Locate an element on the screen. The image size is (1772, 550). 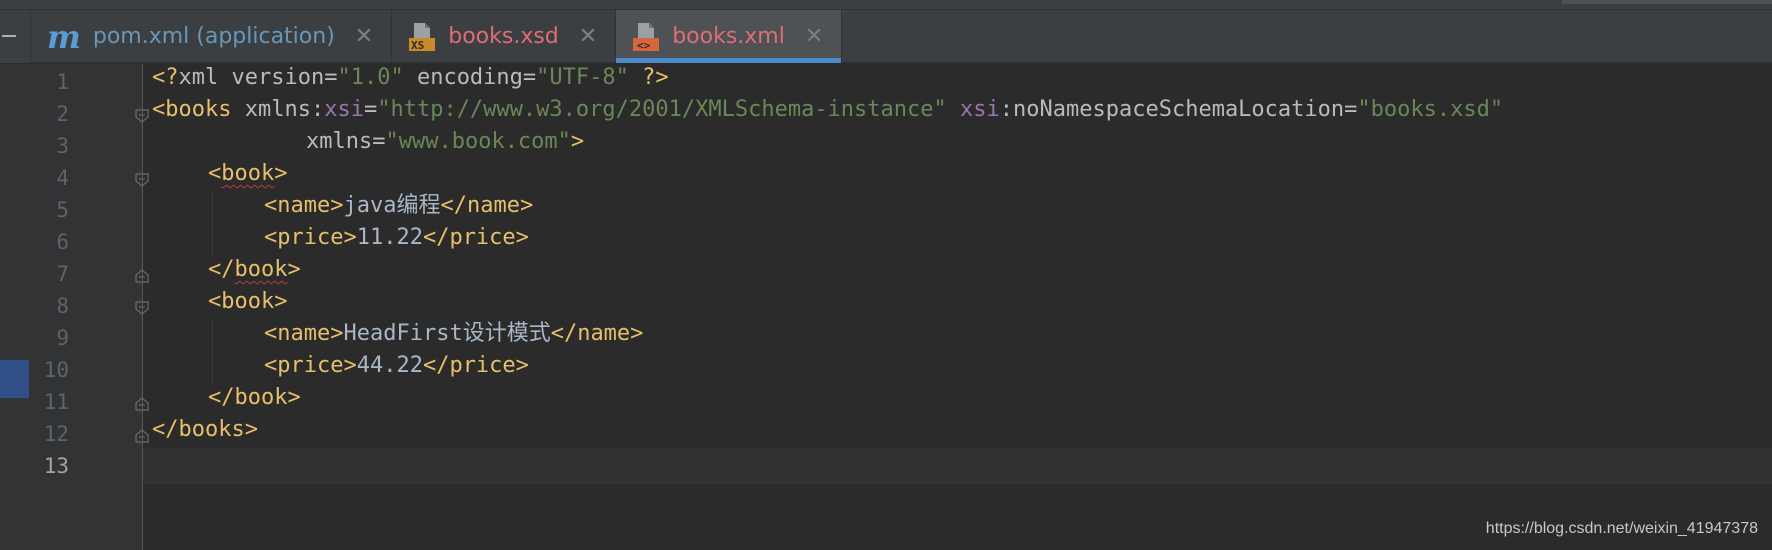
code-line-5: <name>java编程</name> is located at coordinates (399, 205).